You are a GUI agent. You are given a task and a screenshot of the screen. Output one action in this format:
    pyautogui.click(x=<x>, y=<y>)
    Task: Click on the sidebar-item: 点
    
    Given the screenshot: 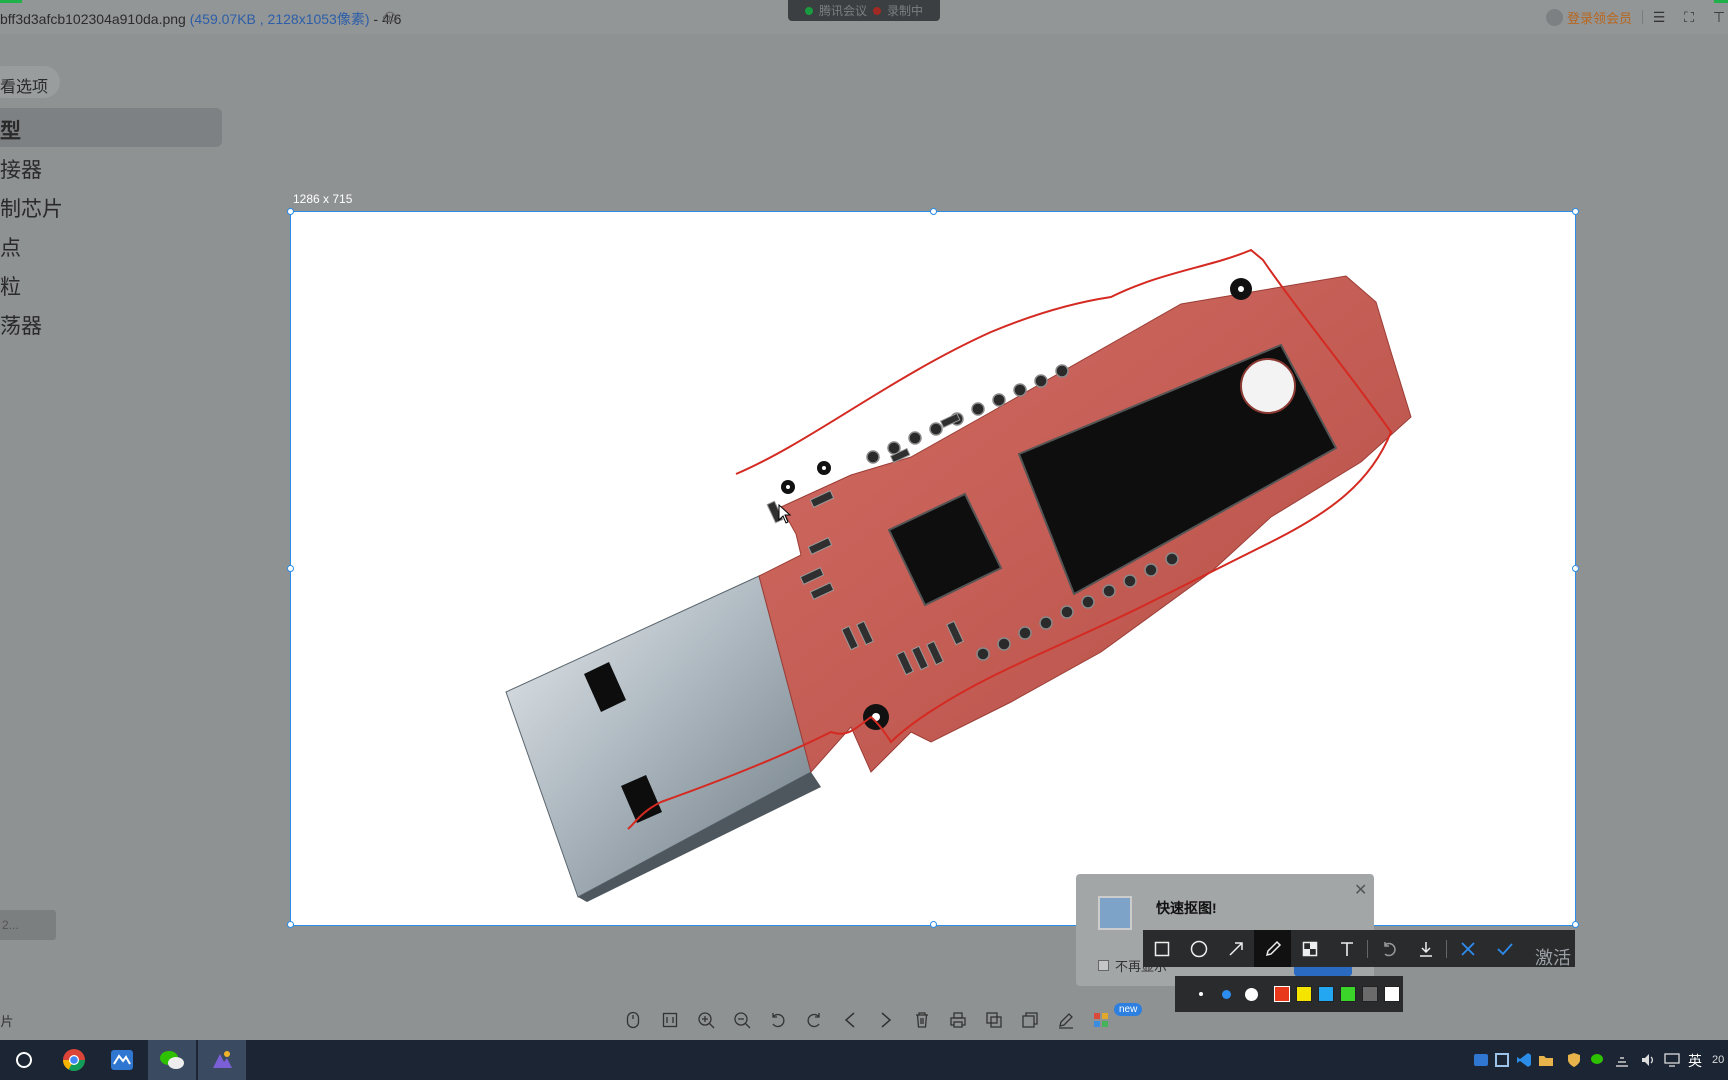 What is the action you would take?
    pyautogui.click(x=111, y=244)
    